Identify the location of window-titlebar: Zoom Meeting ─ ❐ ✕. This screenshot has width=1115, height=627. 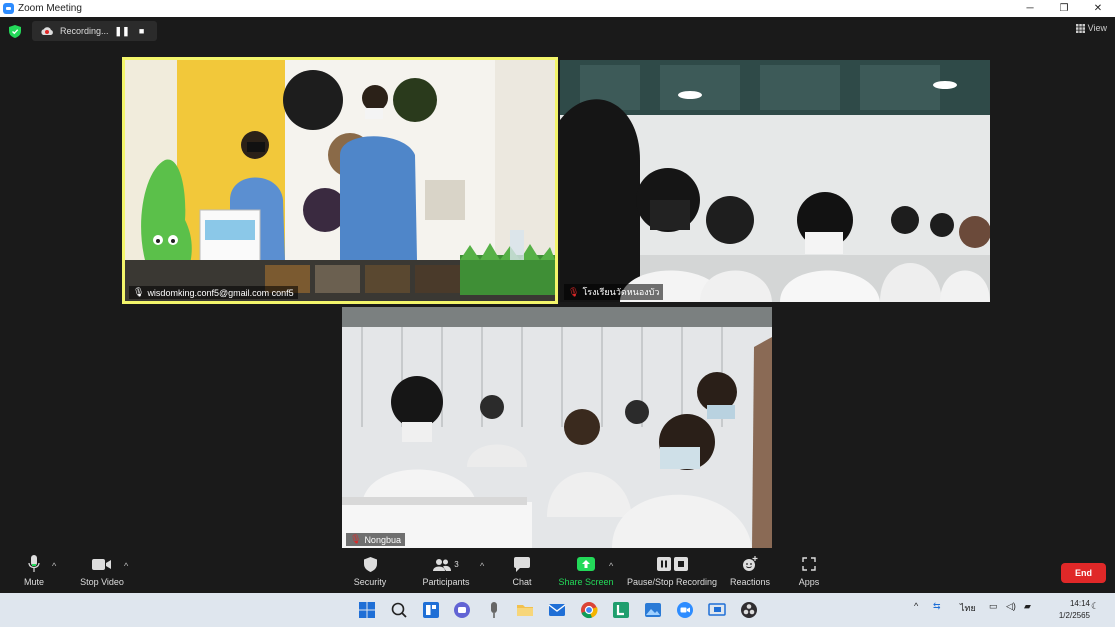
(557, 8).